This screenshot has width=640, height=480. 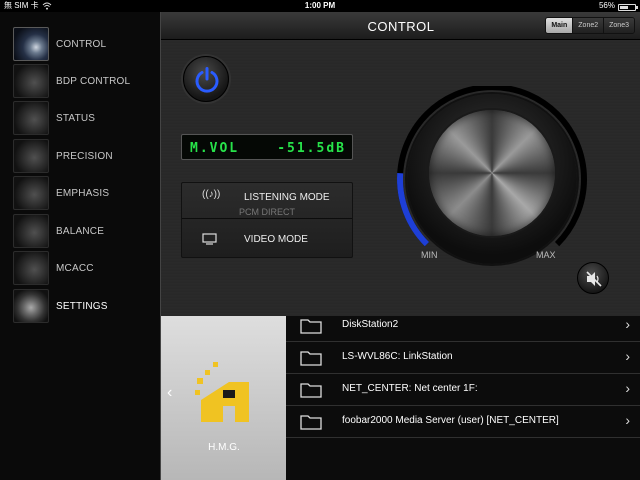 What do you see at coordinates (222, 392) in the screenshot?
I see `home-media-gallery-icon` at bounding box center [222, 392].